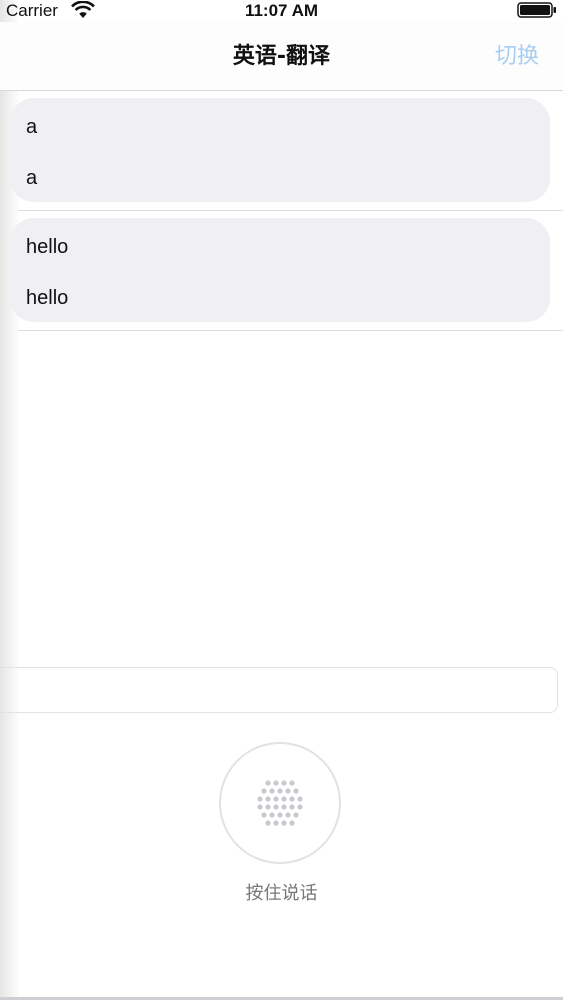 This screenshot has height=1000, width=563. I want to click on page-title: 英语-翻译, so click(281, 56).